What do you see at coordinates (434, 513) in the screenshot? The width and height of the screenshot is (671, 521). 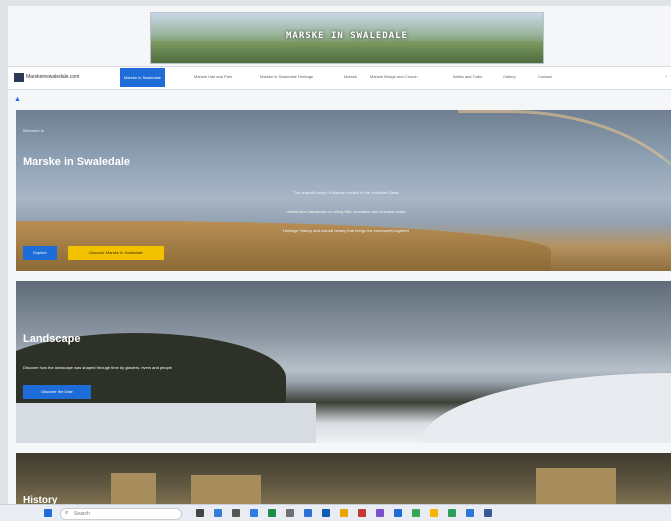 I see `chrome-icon` at bounding box center [434, 513].